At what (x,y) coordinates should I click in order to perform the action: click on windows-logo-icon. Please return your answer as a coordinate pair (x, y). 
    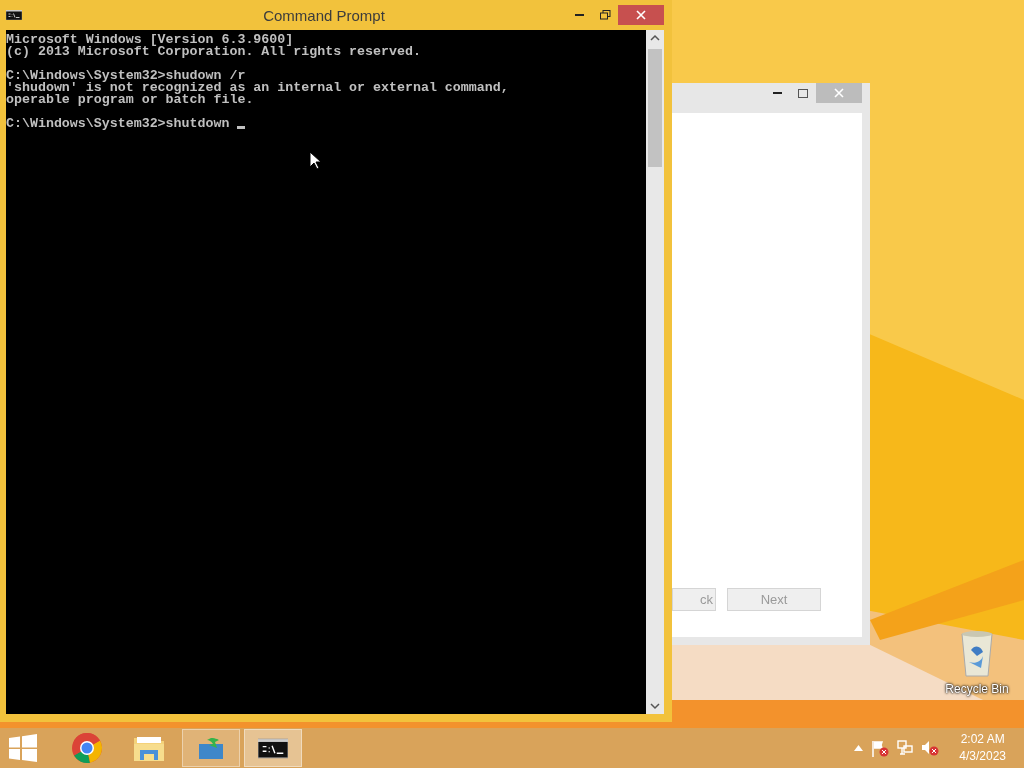
    Looking at the image, I should click on (23, 748).